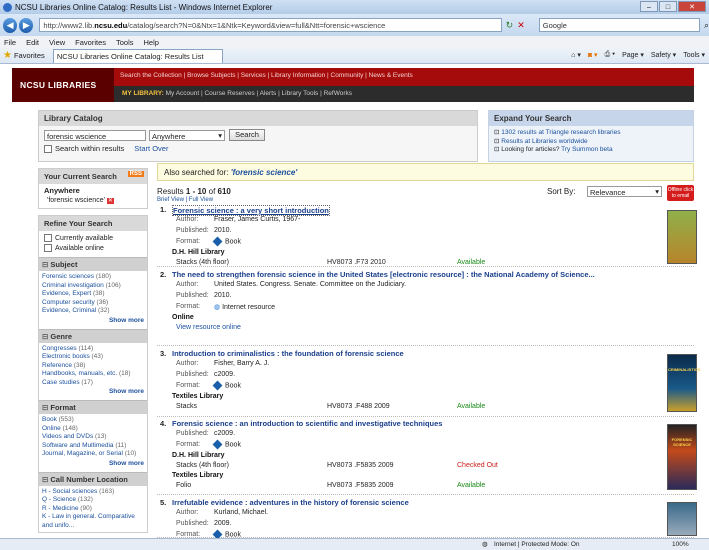  What do you see at coordinates (80, 373) in the screenshot?
I see `facet-label: Handbooks, manuals, etc.` at bounding box center [80, 373].